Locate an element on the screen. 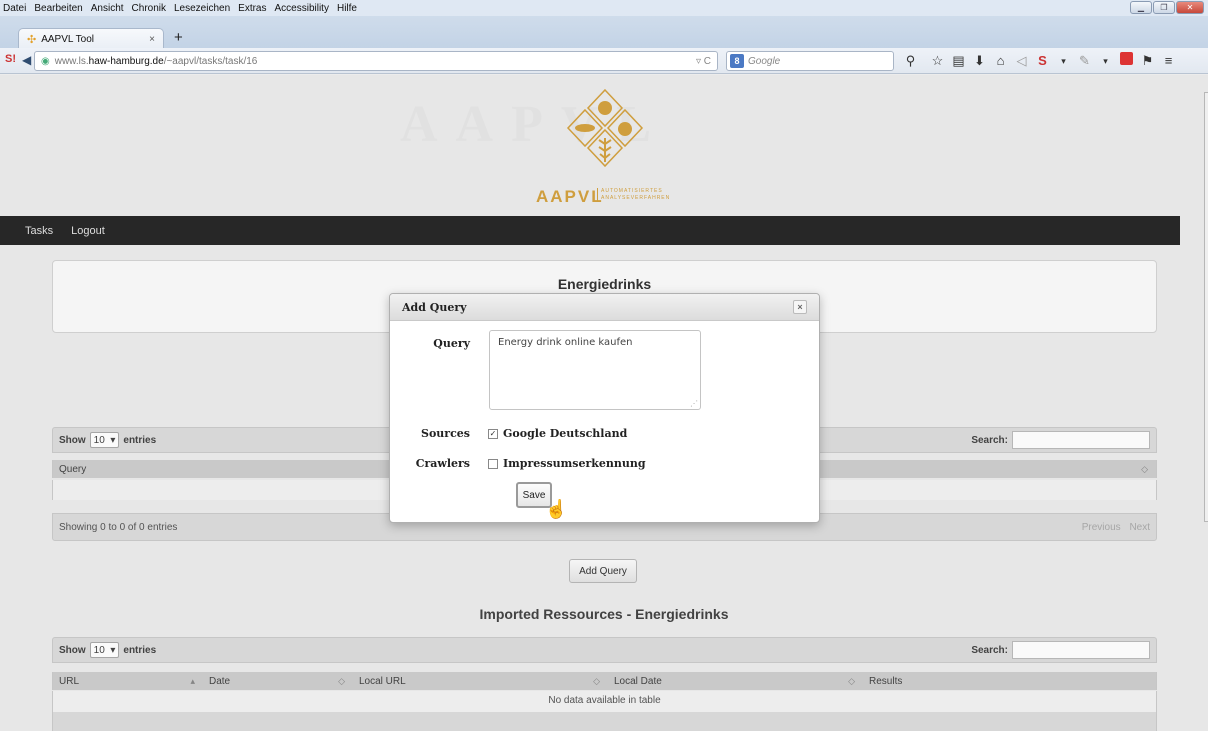  url-path: /~aapvl/tasks/task/16 is located at coordinates (210, 61).